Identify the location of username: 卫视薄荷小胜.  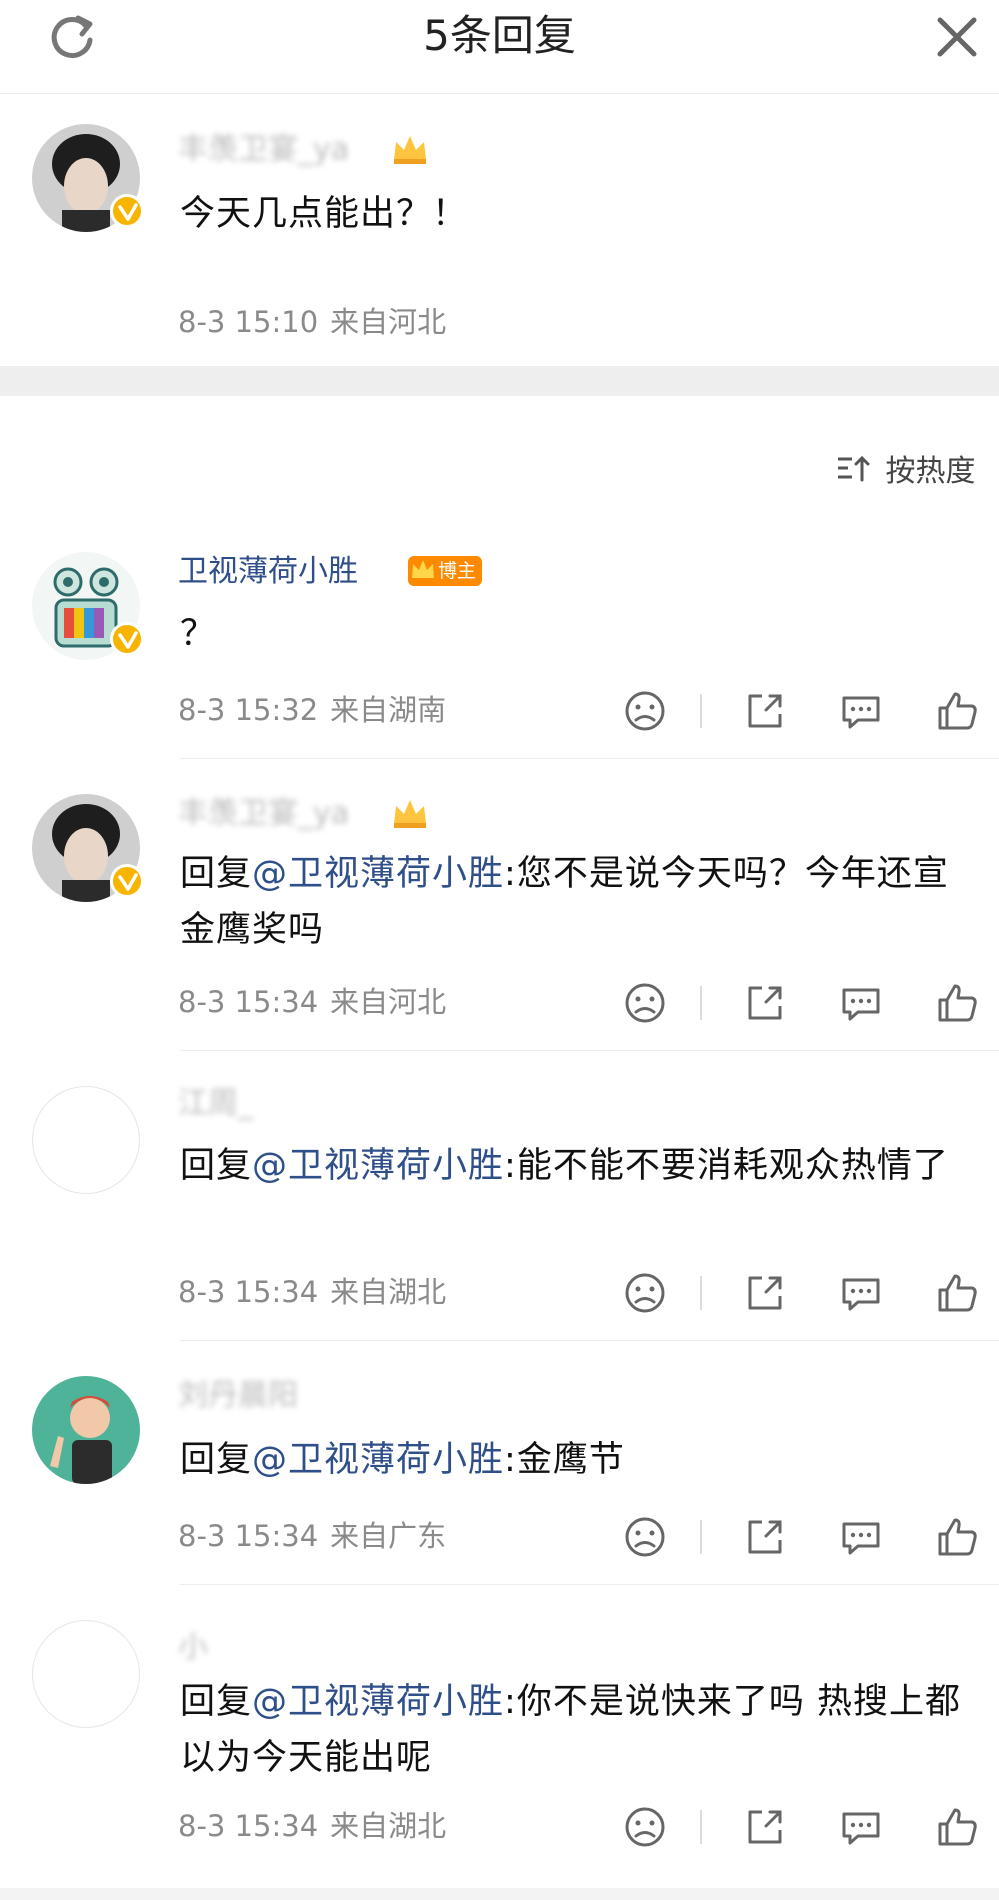
(268, 572).